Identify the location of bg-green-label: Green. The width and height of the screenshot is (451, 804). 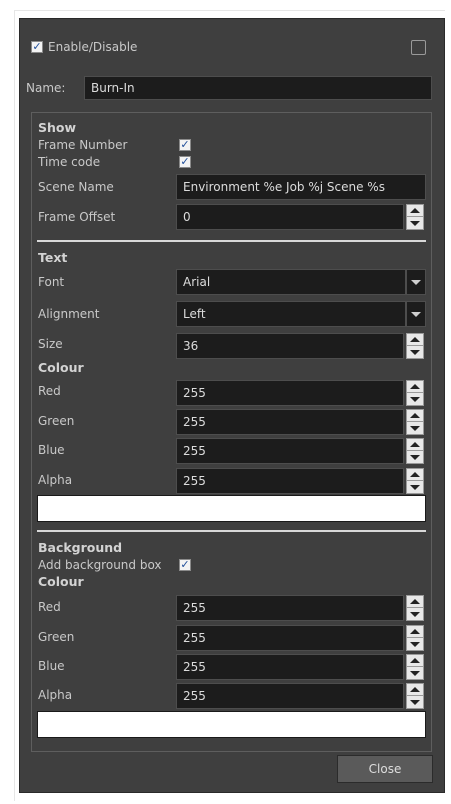
(56, 637).